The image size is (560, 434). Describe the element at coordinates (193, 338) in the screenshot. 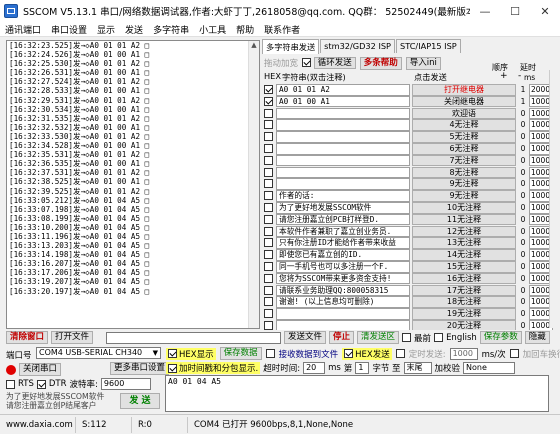

I see `file-path-input` at that location.